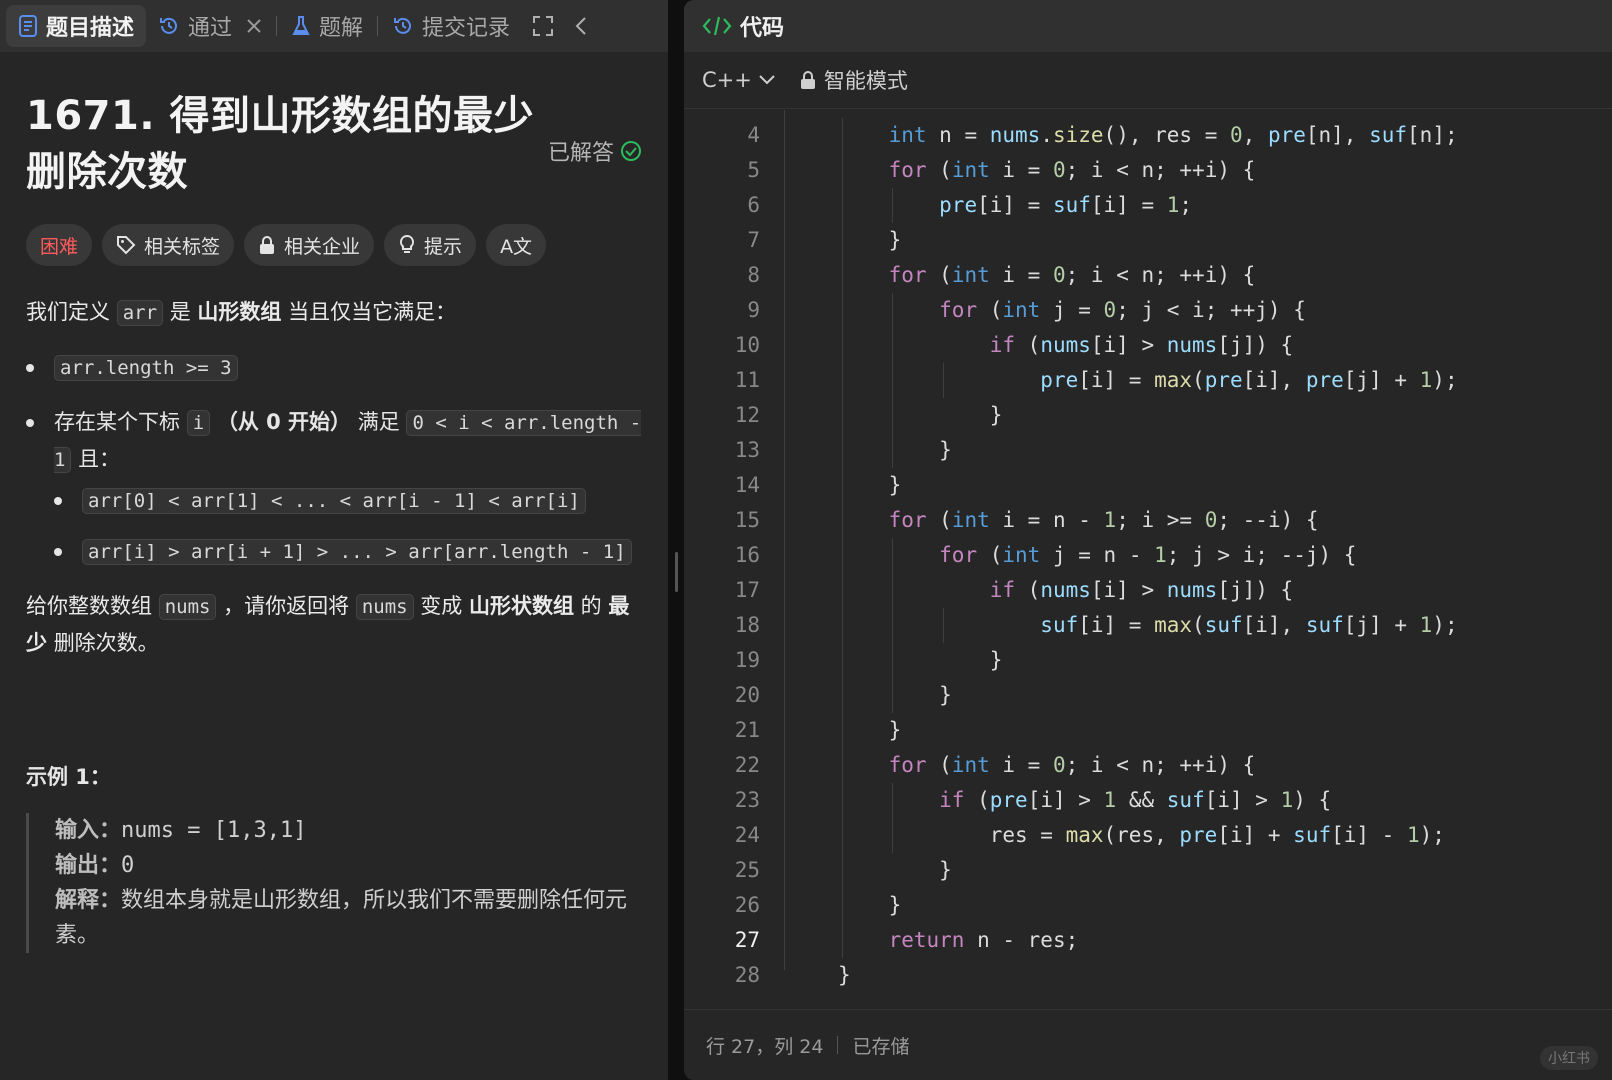  What do you see at coordinates (1148, 1044) in the screenshot?
I see `editor-status-bar: 行 27，列 24 已存储 小红书` at bounding box center [1148, 1044].